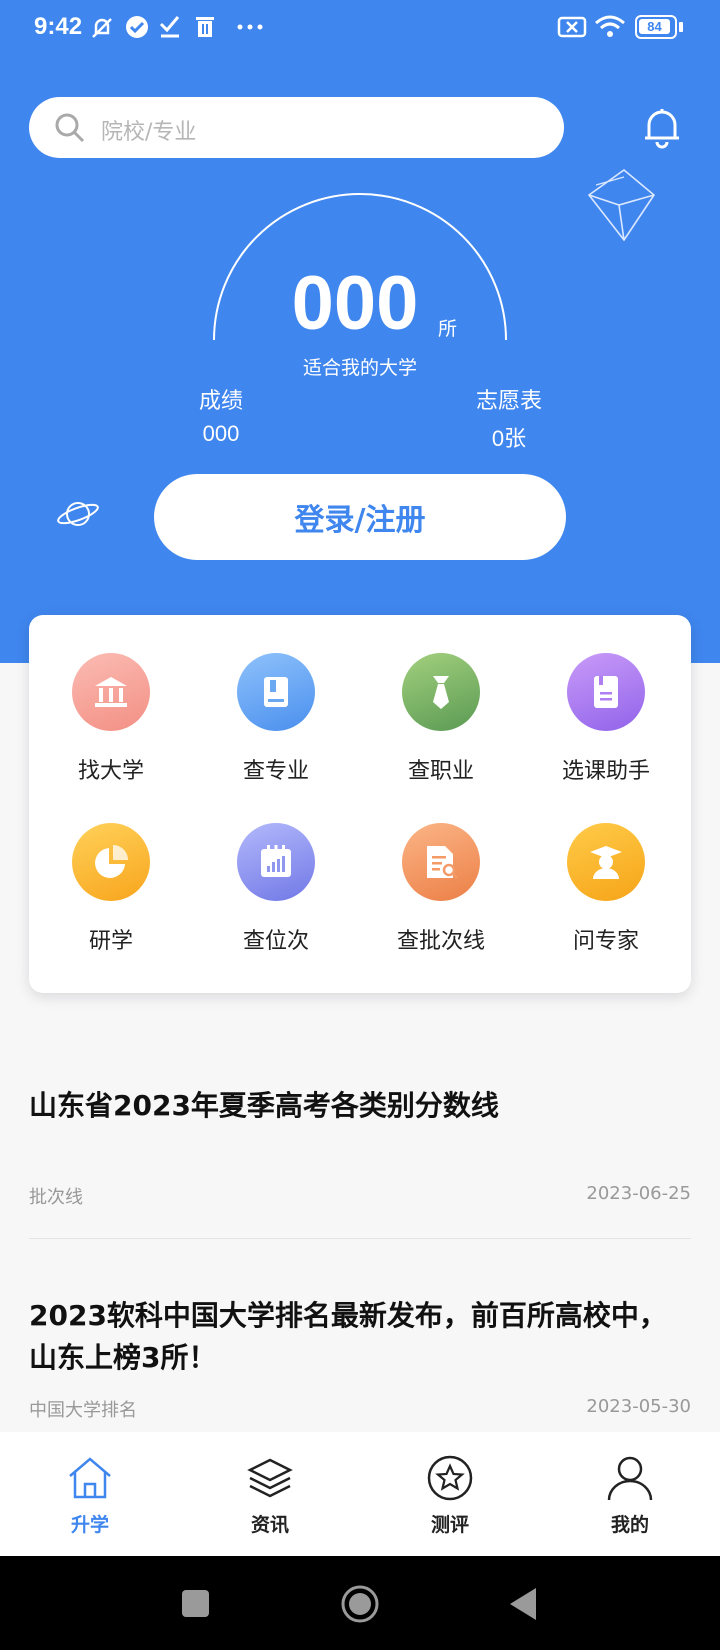 The height and width of the screenshot is (1650, 720). Describe the element at coordinates (111, 862) in the screenshot. I see `pie-chart-icon` at that location.